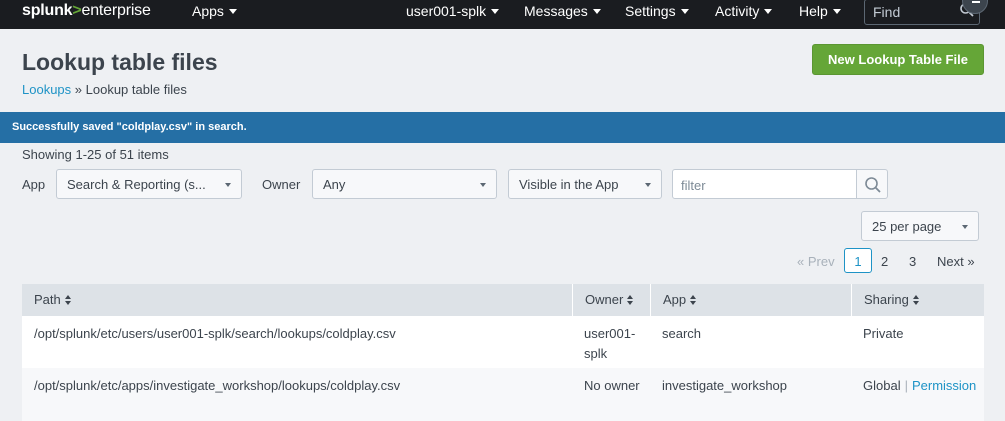 Image resolution: width=1005 pixels, height=421 pixels. I want to click on column-header-sharing: Sharing, so click(917, 300).